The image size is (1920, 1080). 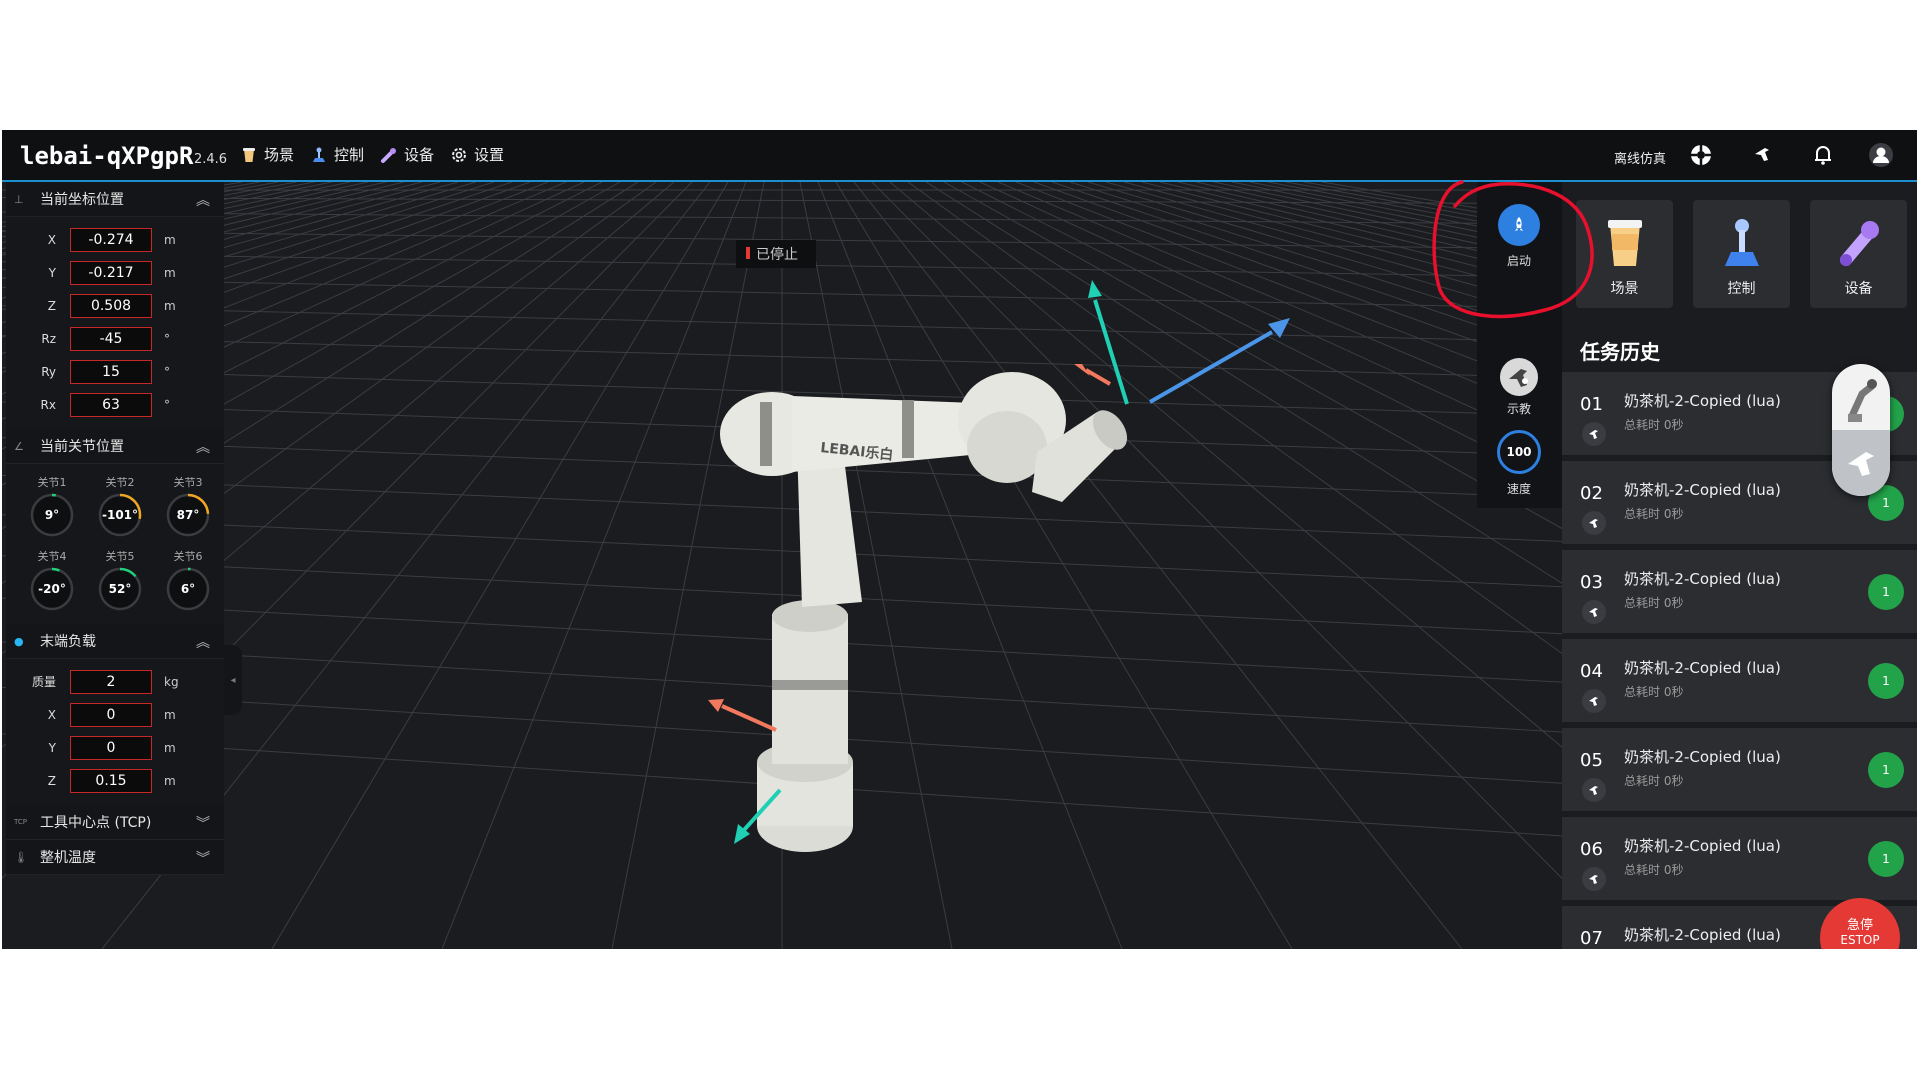 What do you see at coordinates (111, 404) in the screenshot?
I see `coord-value-field: 63` at bounding box center [111, 404].